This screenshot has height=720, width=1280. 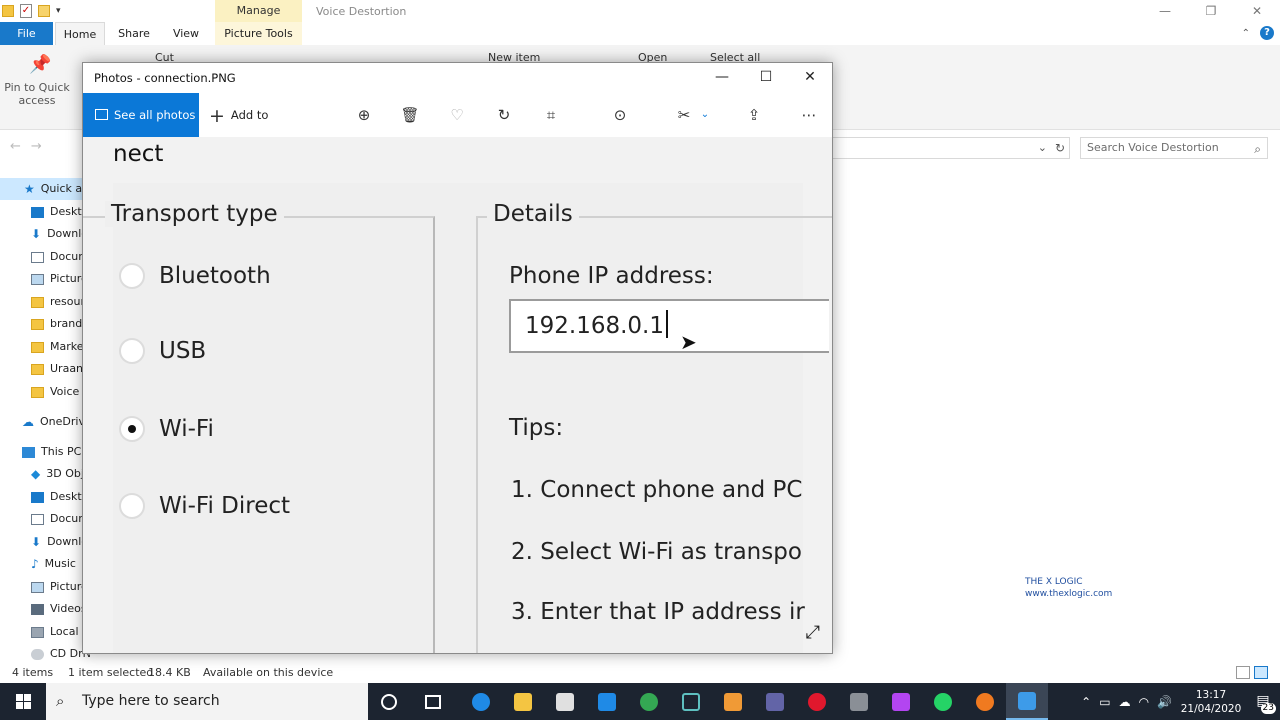 What do you see at coordinates (817, 701) in the screenshot?
I see `opera-icon` at bounding box center [817, 701].